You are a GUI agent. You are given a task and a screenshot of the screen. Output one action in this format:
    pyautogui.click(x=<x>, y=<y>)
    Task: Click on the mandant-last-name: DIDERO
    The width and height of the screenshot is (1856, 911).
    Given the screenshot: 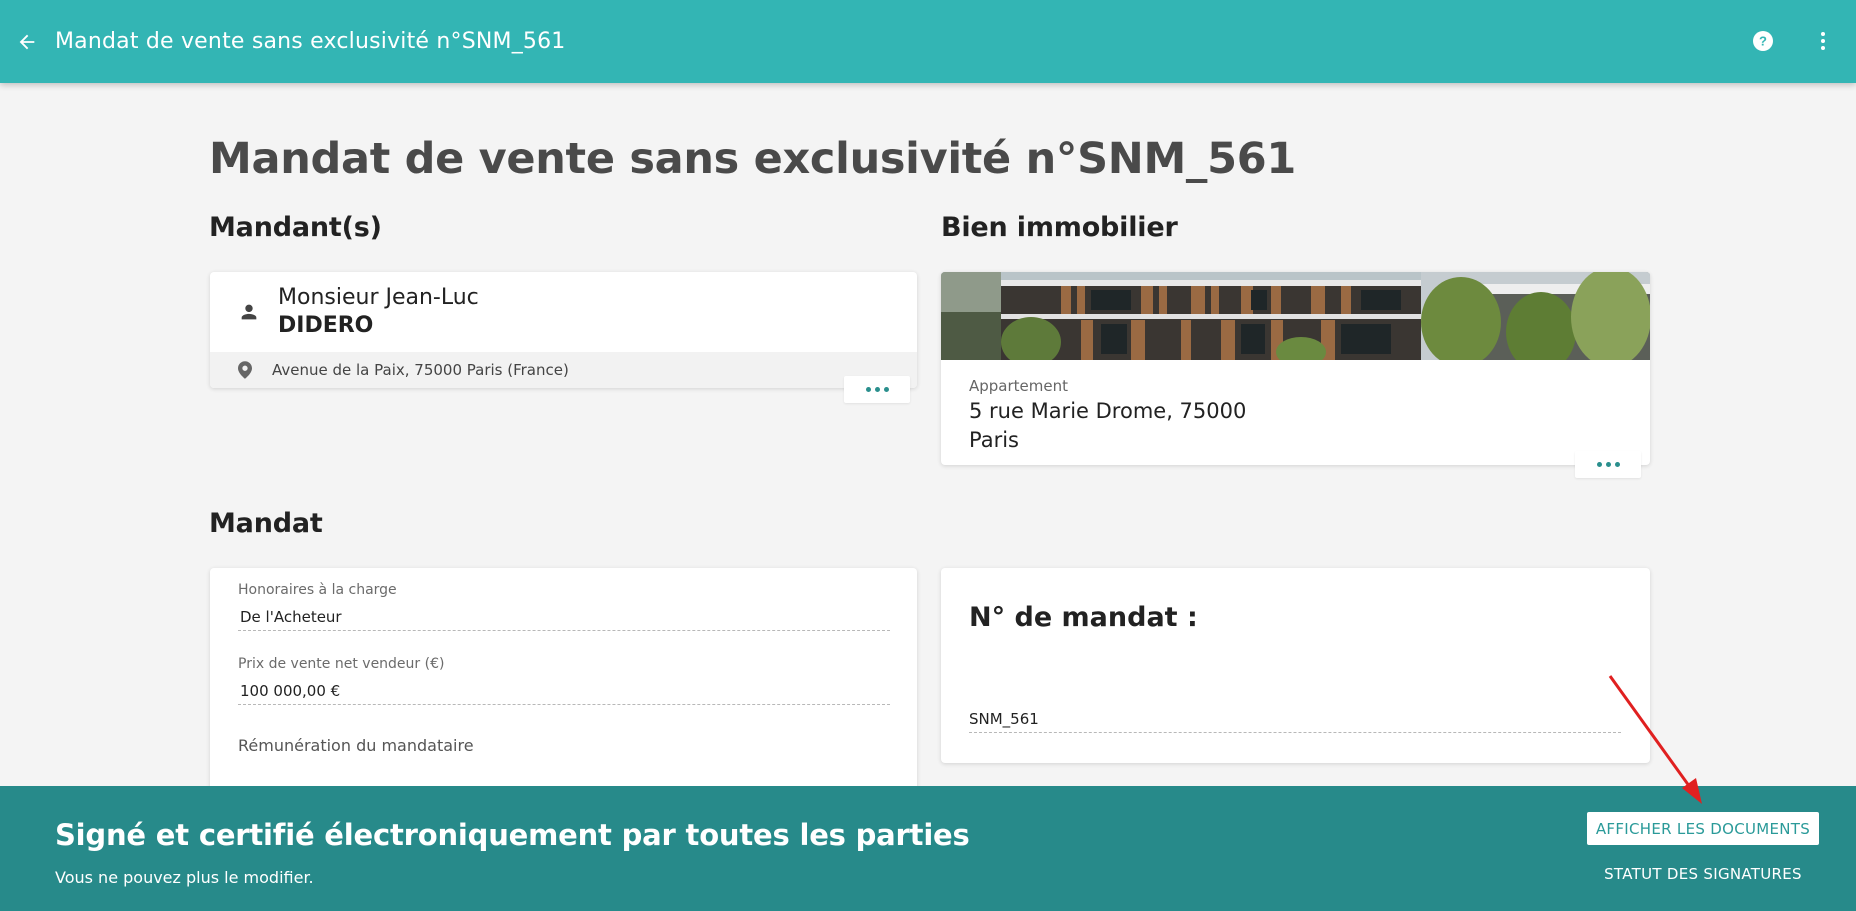 What is the action you would take?
    pyautogui.click(x=326, y=325)
    